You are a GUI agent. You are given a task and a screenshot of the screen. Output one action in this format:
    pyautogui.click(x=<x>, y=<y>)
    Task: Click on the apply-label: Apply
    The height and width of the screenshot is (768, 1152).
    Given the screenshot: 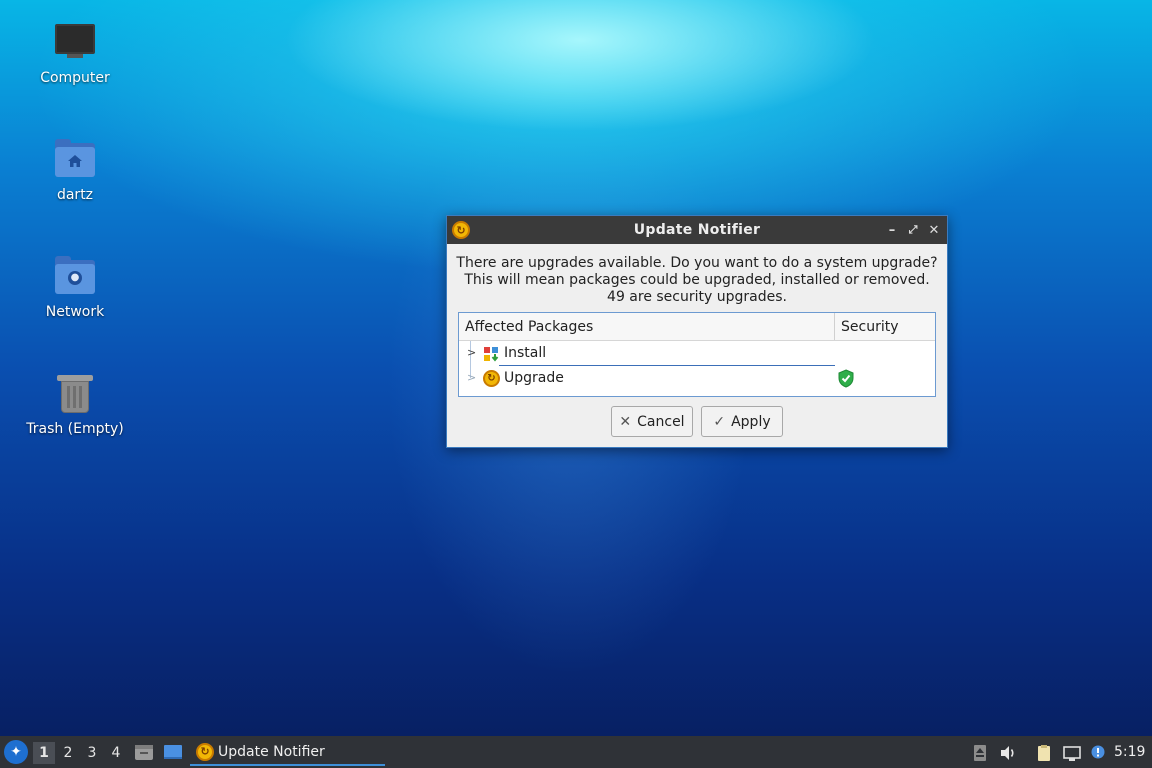 What is the action you would take?
    pyautogui.click(x=751, y=421)
    